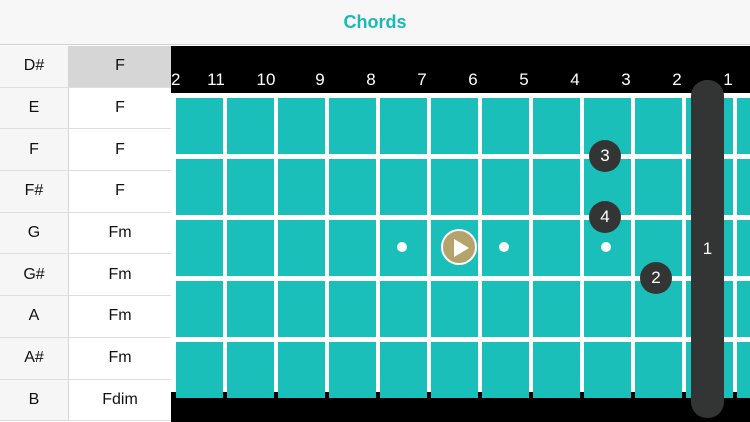 The width and height of the screenshot is (750, 422). What do you see at coordinates (34, 67) in the screenshot?
I see `root-note-item: D#` at bounding box center [34, 67].